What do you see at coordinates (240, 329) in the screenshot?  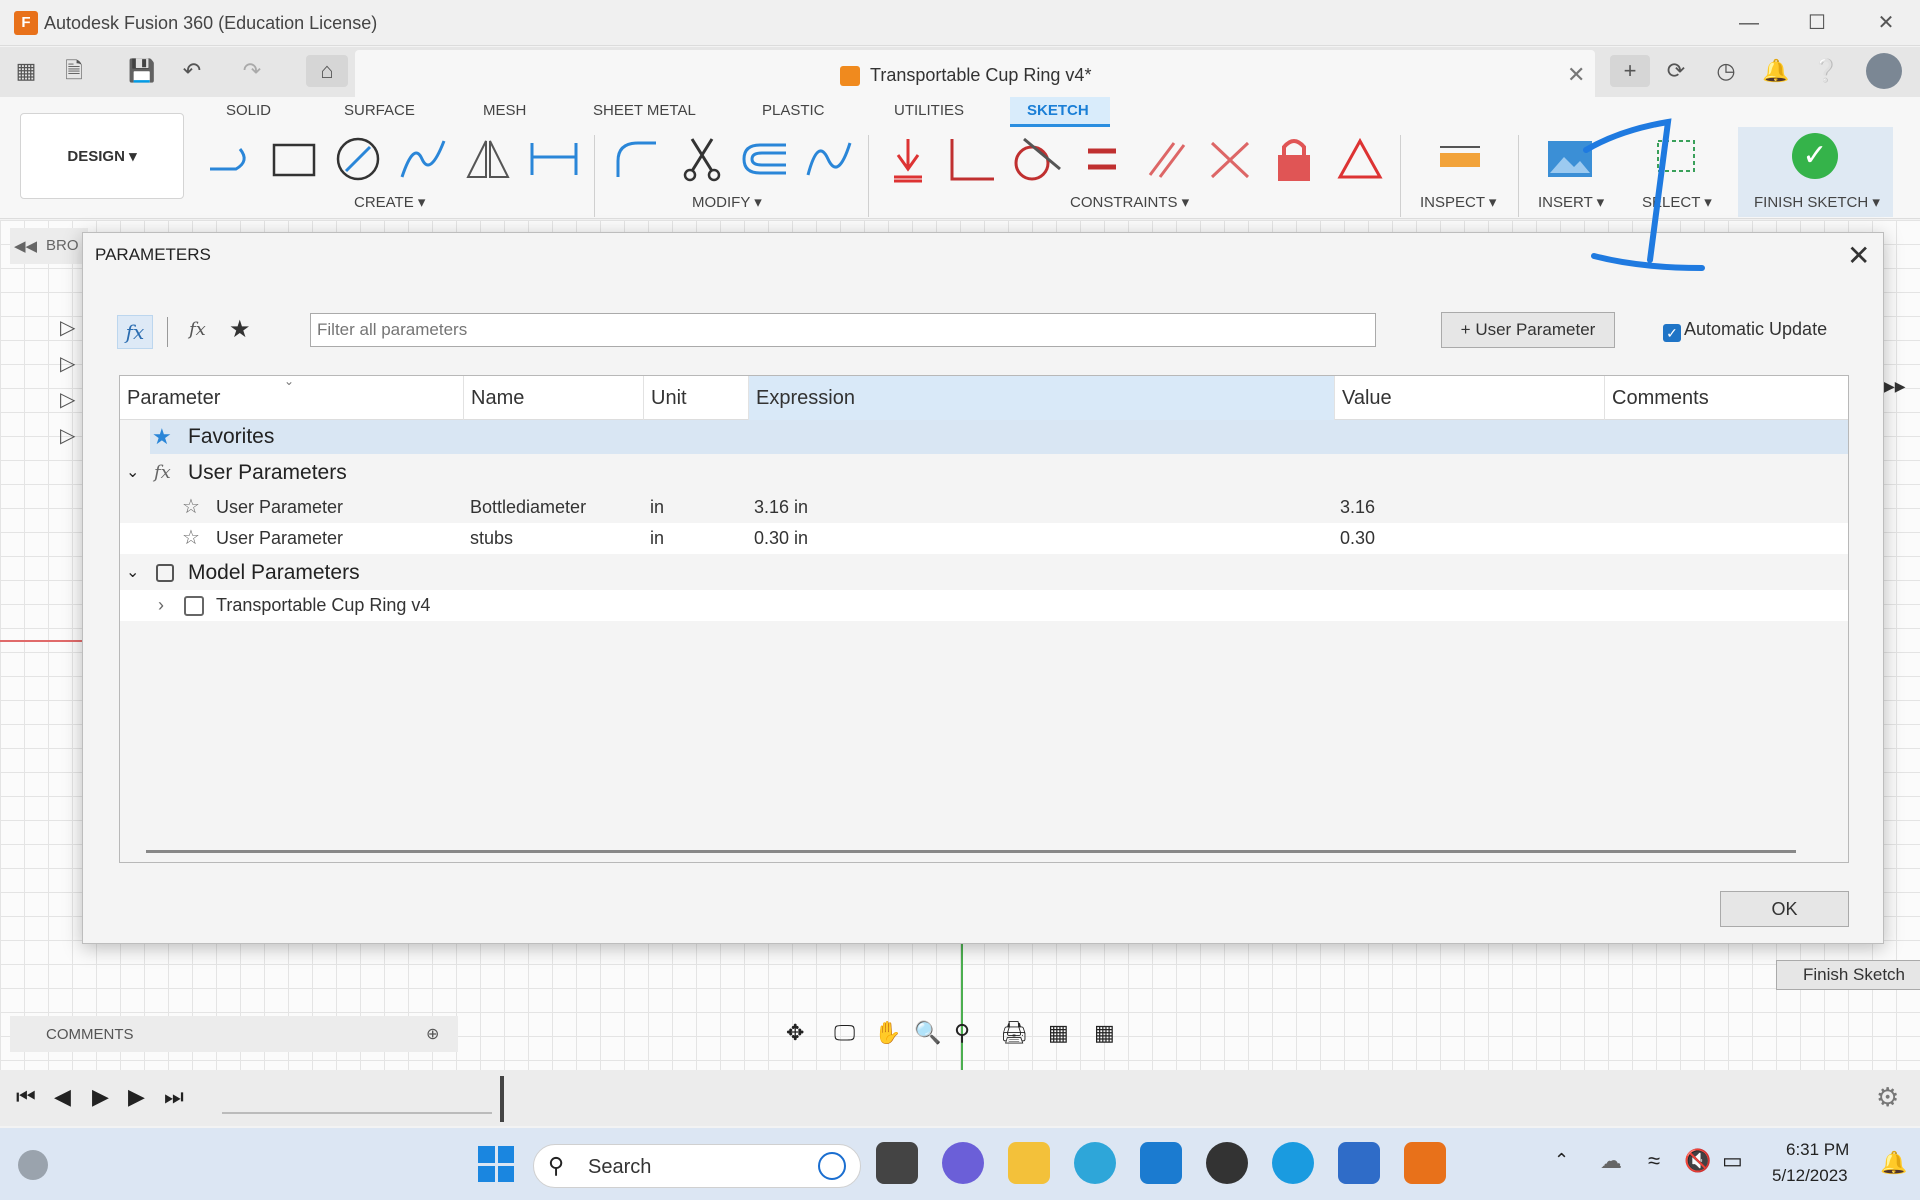 I see `favorites-star-icon: ★` at bounding box center [240, 329].